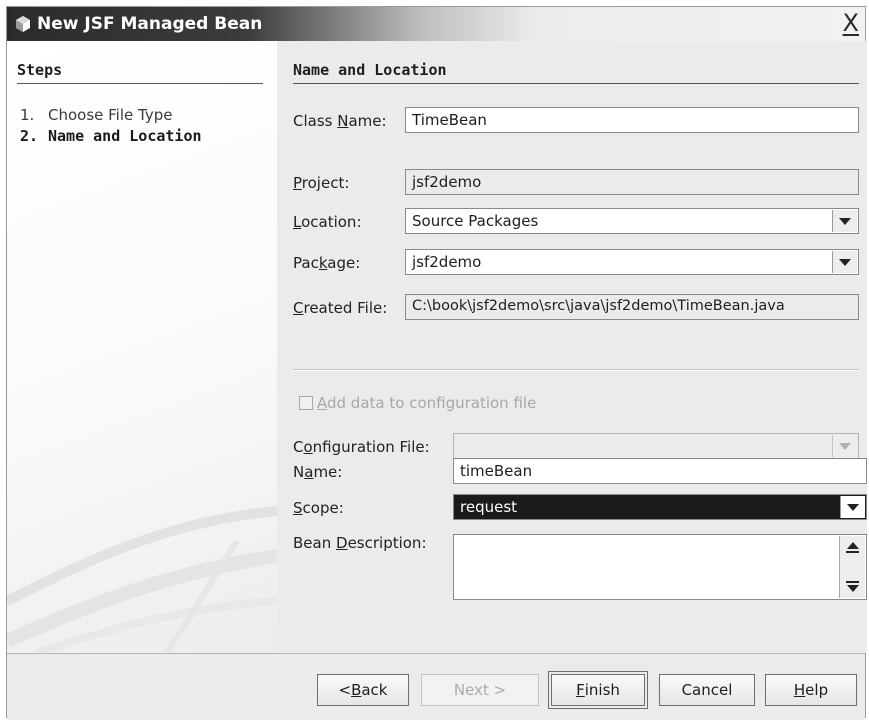  I want to click on finish-button: Finish, so click(598, 690).